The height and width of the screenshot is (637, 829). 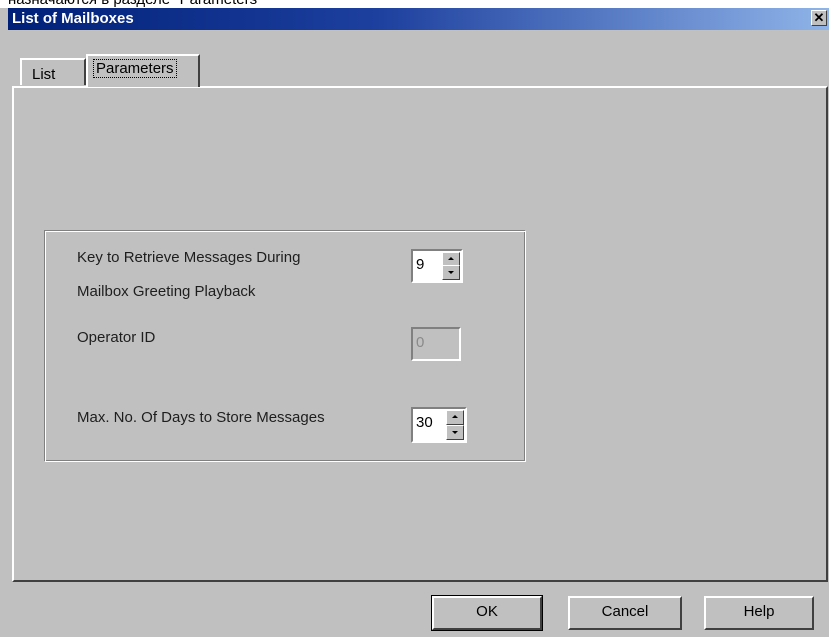 What do you see at coordinates (166, 291) in the screenshot?
I see `retrieve-key-label-line2: Mailbox Greeting Playback` at bounding box center [166, 291].